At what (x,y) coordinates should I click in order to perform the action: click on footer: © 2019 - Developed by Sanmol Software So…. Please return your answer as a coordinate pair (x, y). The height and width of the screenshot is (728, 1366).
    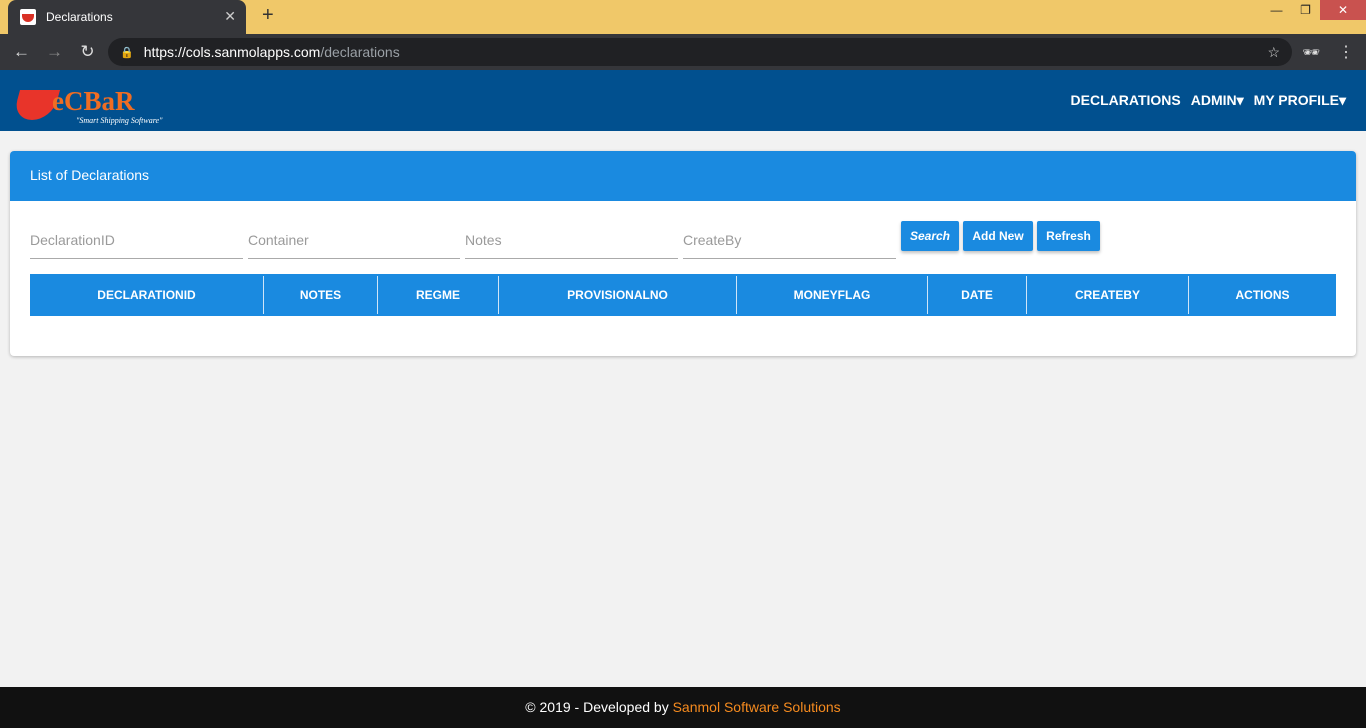
    Looking at the image, I should click on (683, 707).